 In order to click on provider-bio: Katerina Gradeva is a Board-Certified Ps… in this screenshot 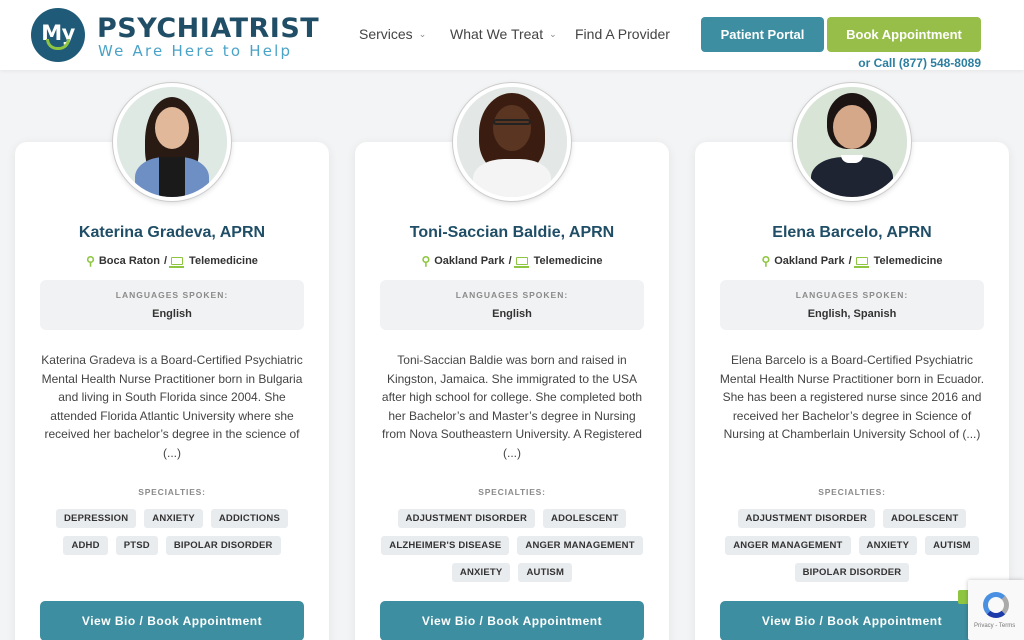, I will do `click(172, 406)`.